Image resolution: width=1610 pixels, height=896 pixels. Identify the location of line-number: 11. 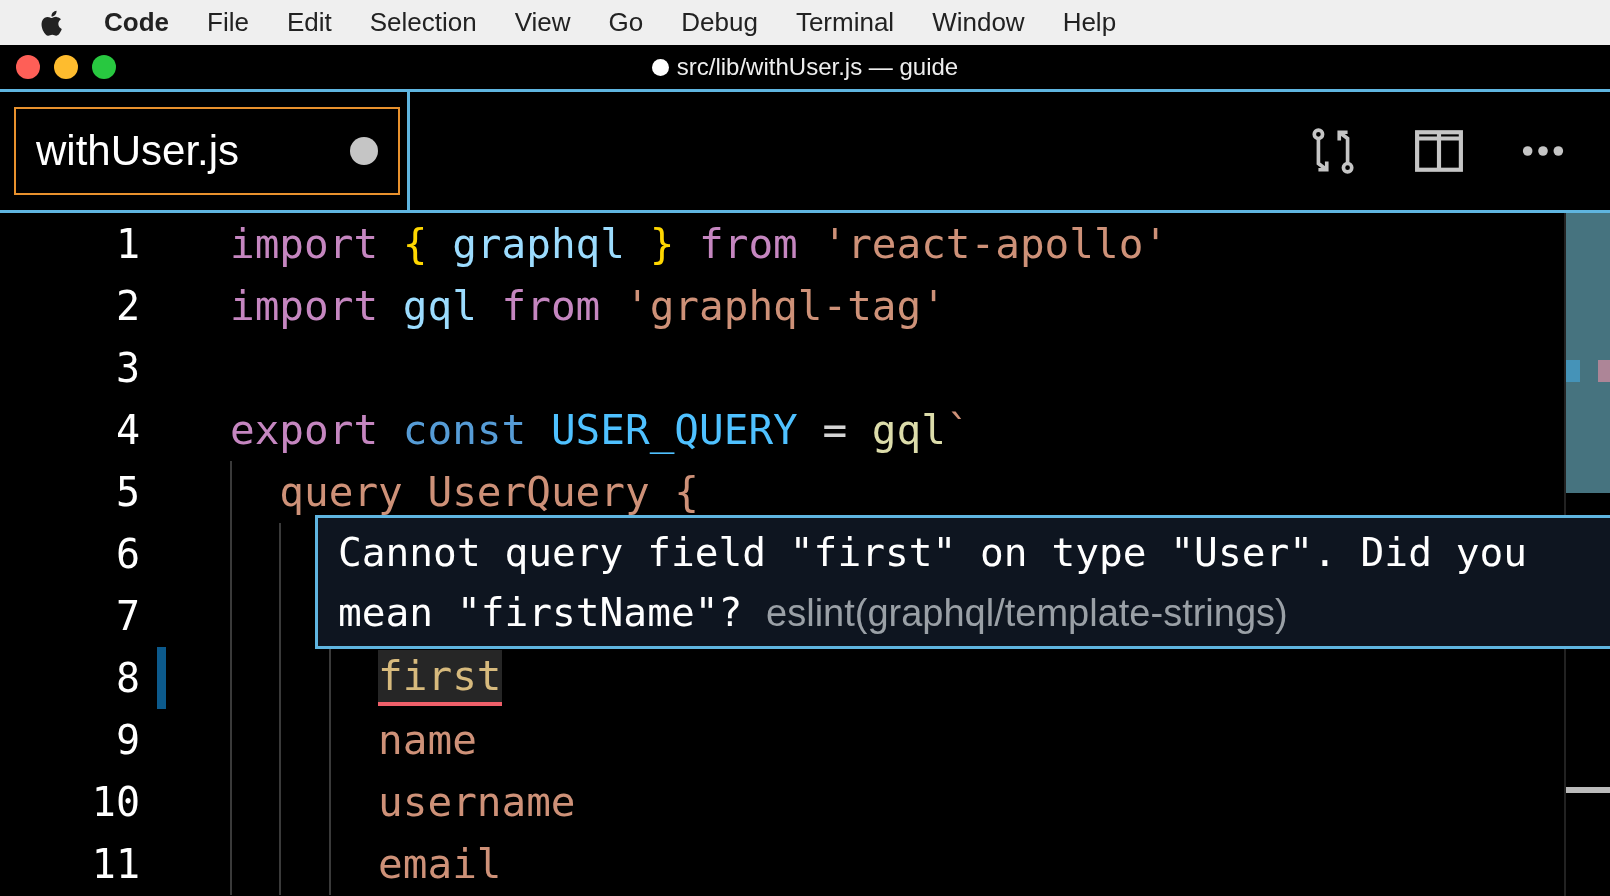
(115, 864).